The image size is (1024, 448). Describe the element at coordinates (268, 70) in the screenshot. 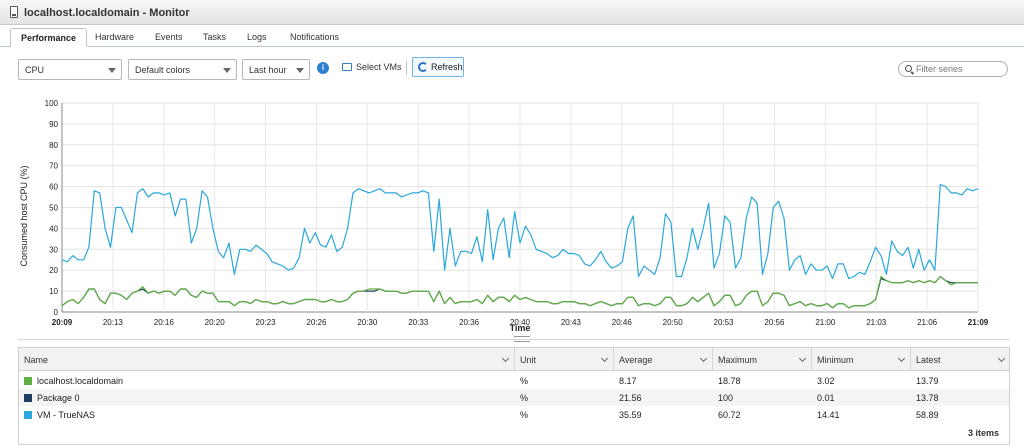

I see `period-select-value: Last hour` at that location.